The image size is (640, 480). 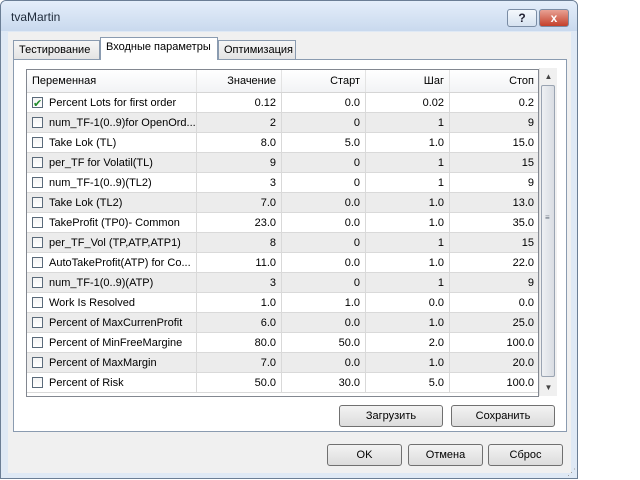 What do you see at coordinates (503, 416) in the screenshot?
I see `save-button: Сохранить` at bounding box center [503, 416].